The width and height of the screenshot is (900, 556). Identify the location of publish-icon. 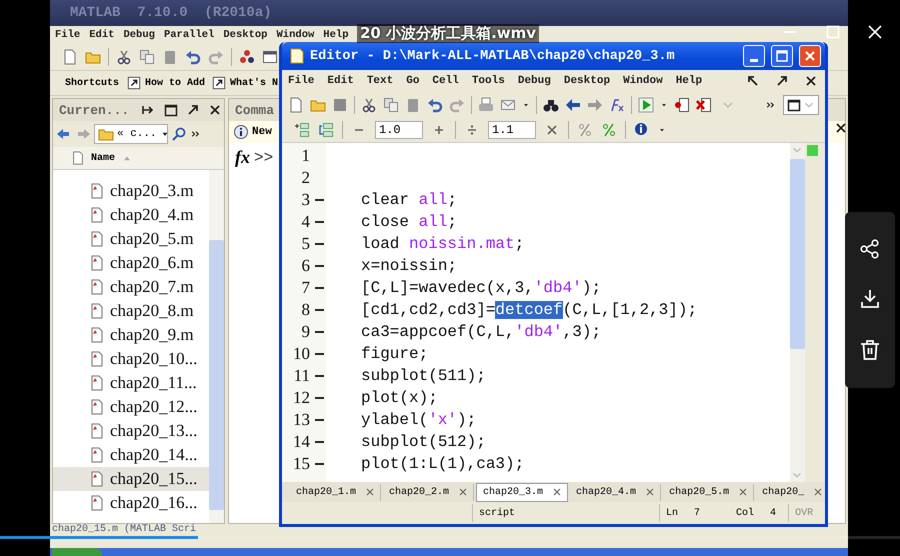
(508, 105).